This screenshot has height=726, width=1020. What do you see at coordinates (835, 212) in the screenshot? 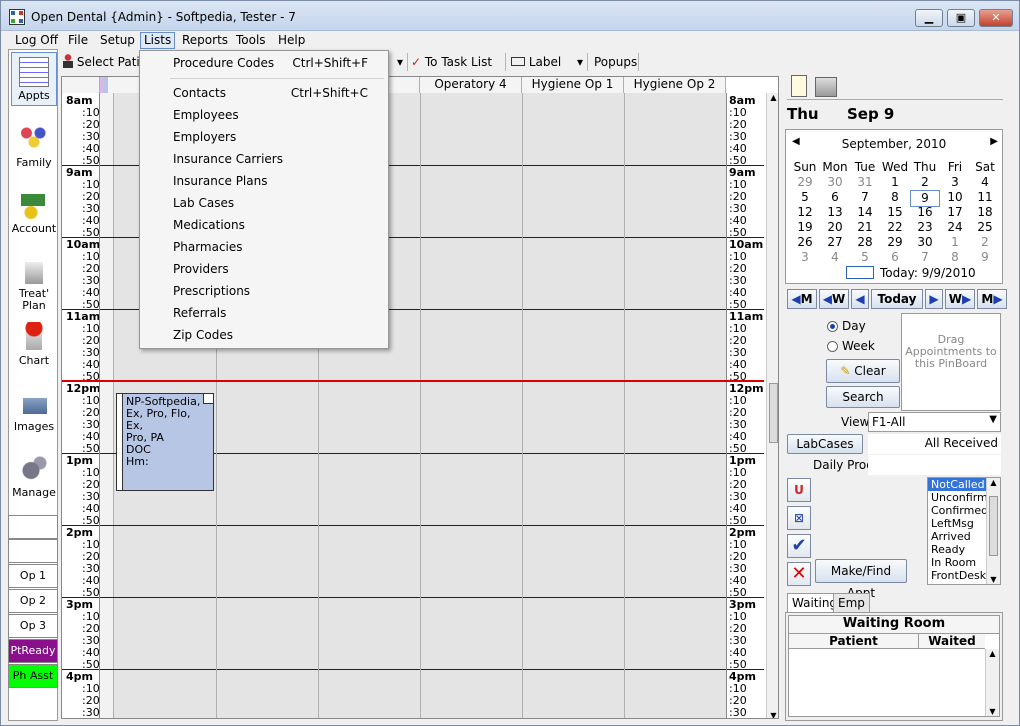
I see `calendar-day: 13` at bounding box center [835, 212].